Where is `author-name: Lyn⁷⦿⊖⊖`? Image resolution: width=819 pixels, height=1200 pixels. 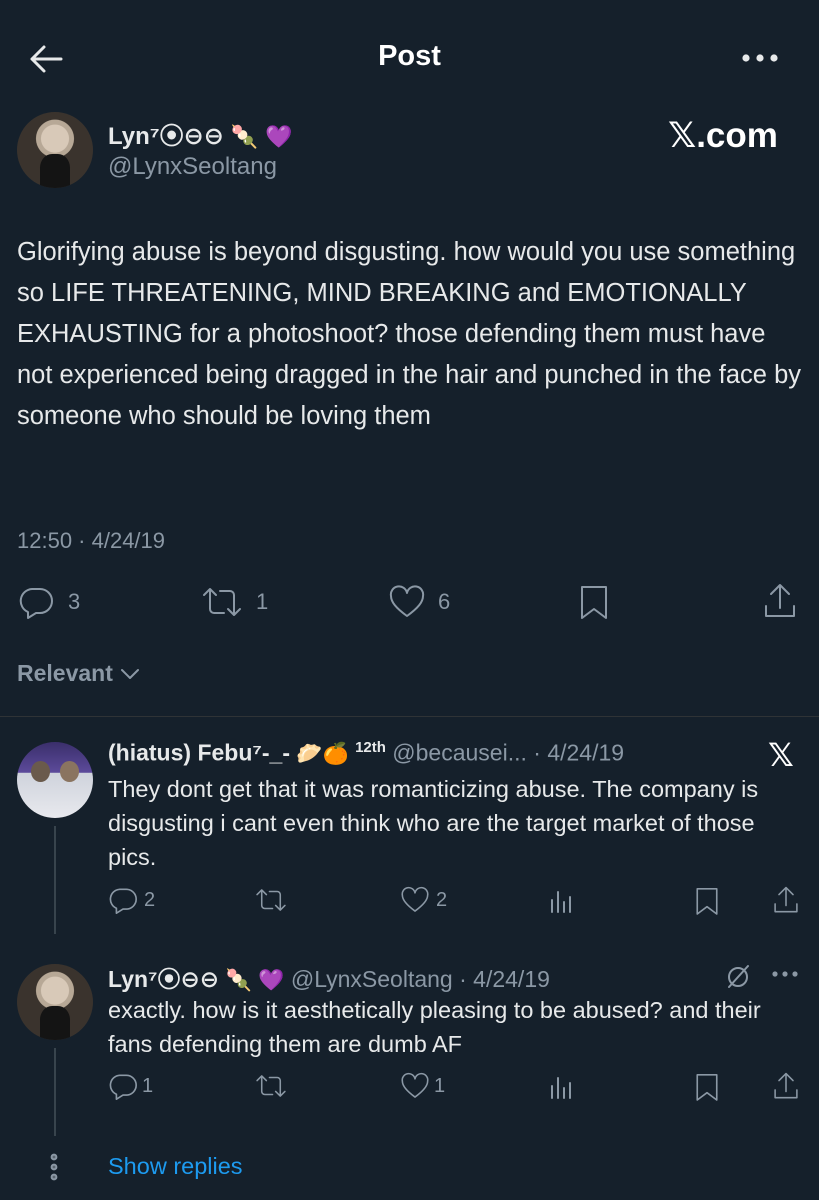 author-name: Lyn⁷⦿⊖⊖ is located at coordinates (166, 136).